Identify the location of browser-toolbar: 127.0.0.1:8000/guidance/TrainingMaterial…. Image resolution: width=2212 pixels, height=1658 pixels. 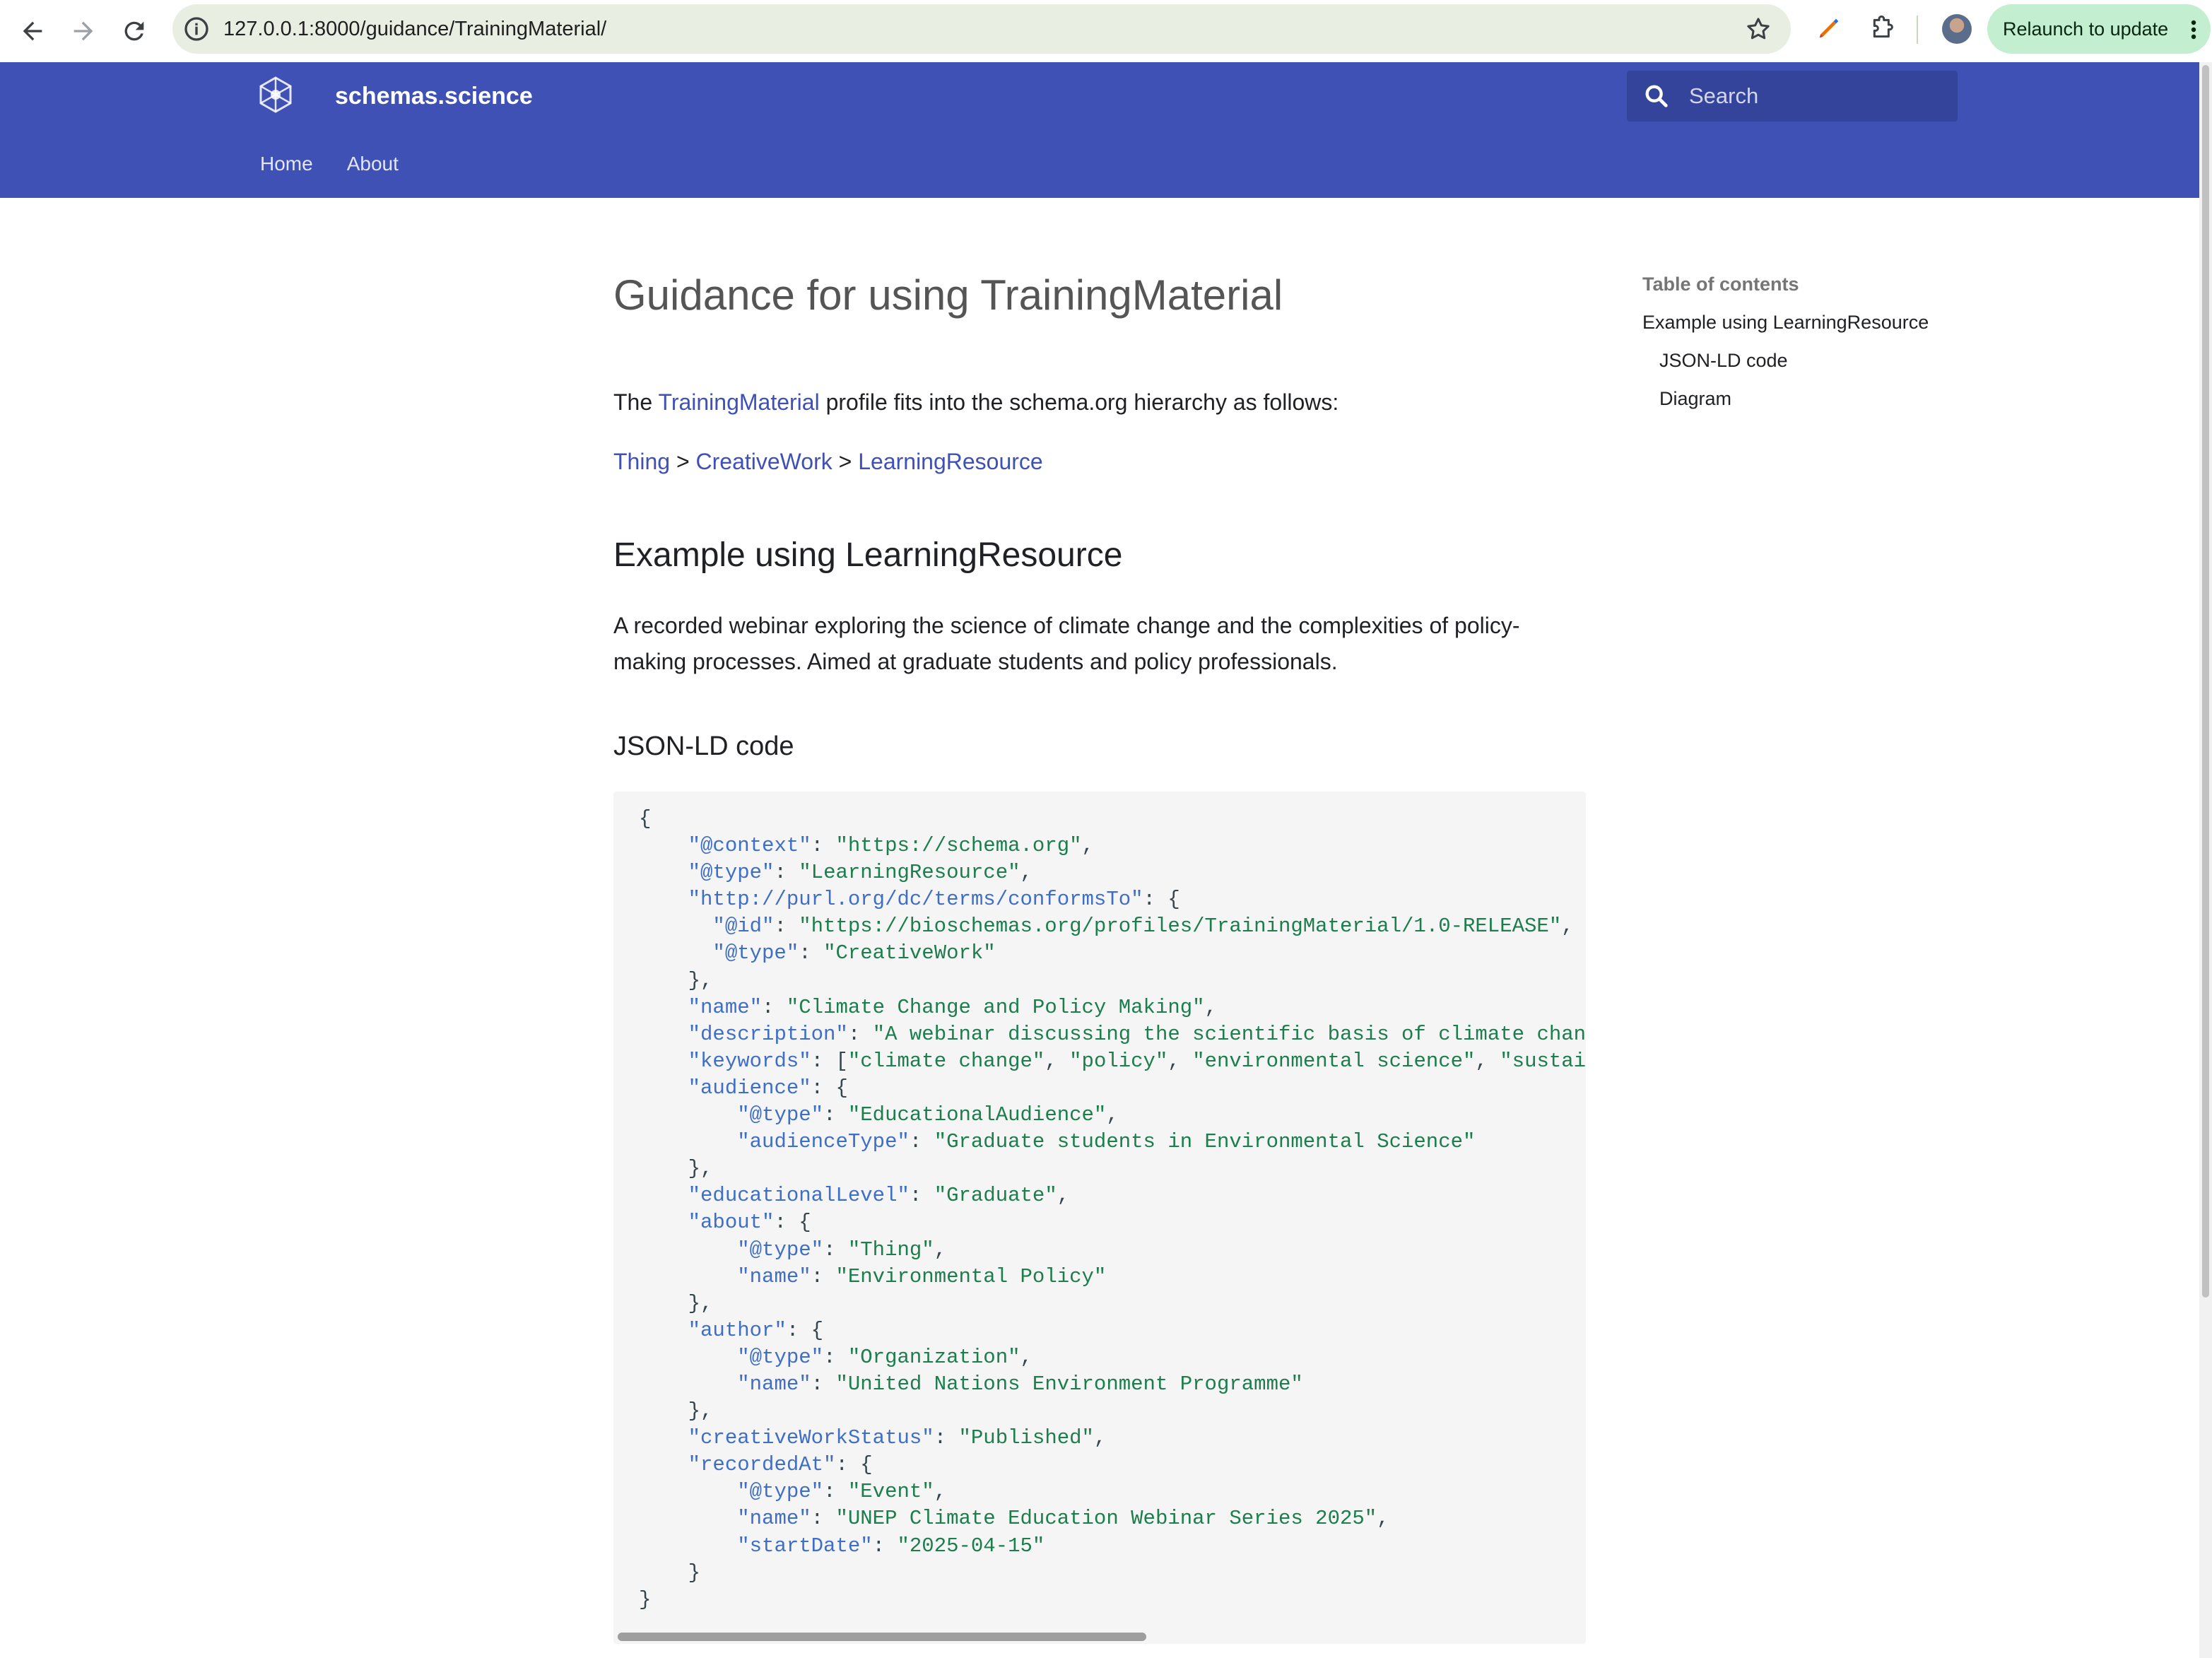
(1106, 31).